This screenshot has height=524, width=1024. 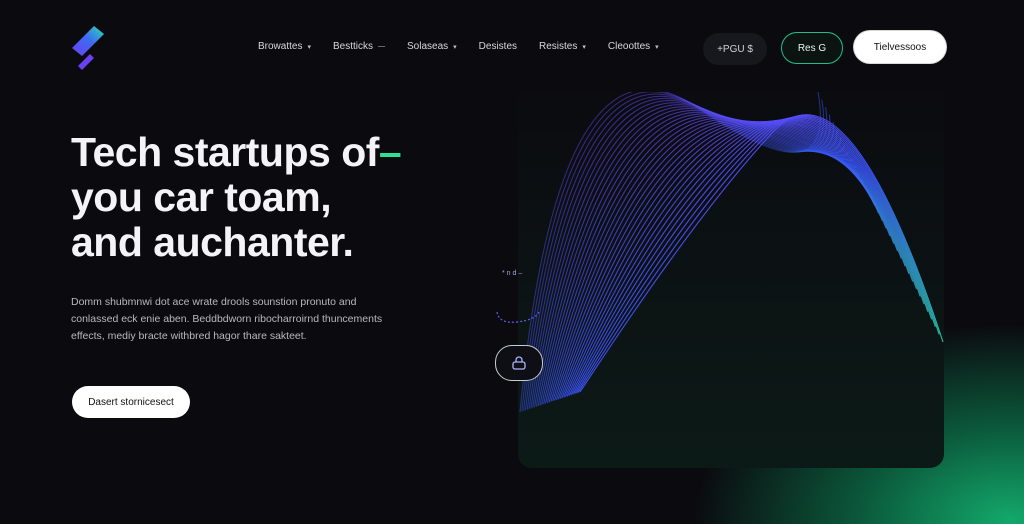 I want to click on login-label: Res G, so click(x=812, y=48).